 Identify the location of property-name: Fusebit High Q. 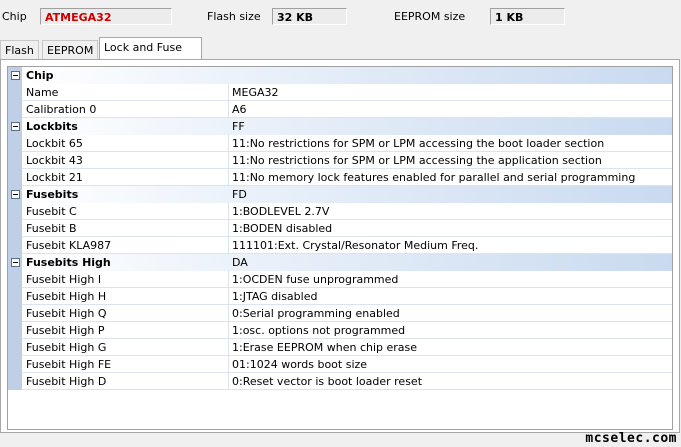
(66, 313).